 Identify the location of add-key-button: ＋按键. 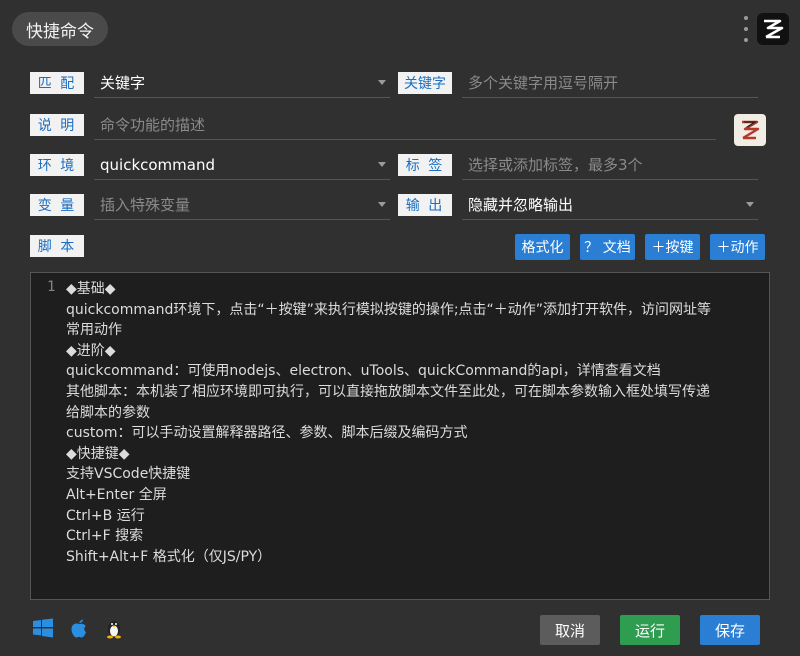
(672, 247).